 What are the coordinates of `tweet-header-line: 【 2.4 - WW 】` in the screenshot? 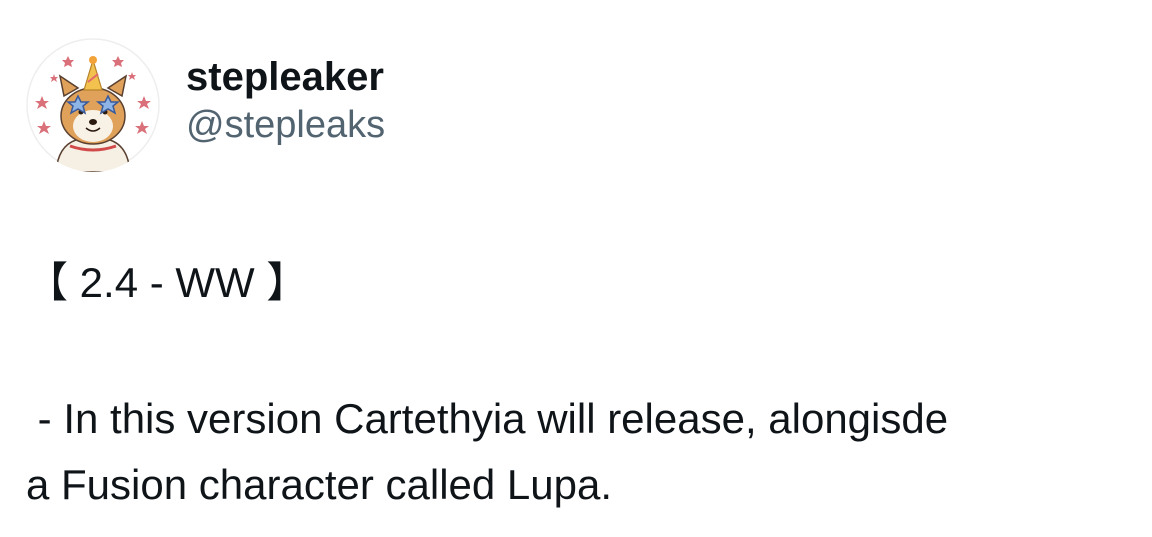 It's located at (167, 282).